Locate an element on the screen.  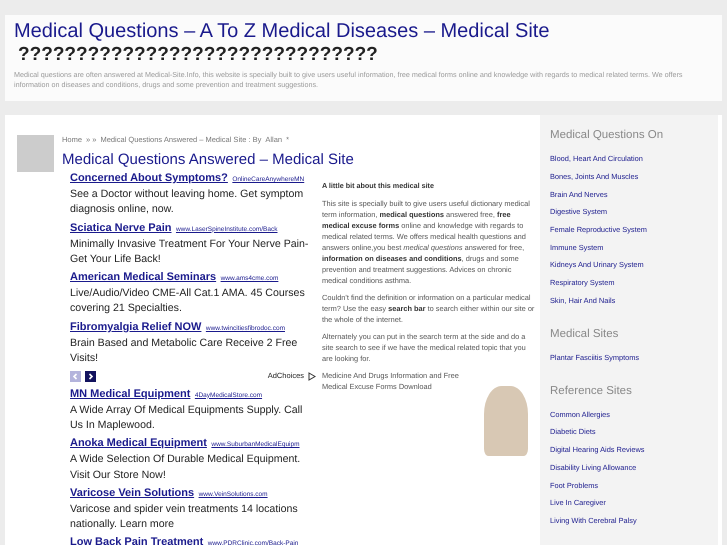
ad-title-link: Concerned About Symptoms? is located at coordinates (149, 178).